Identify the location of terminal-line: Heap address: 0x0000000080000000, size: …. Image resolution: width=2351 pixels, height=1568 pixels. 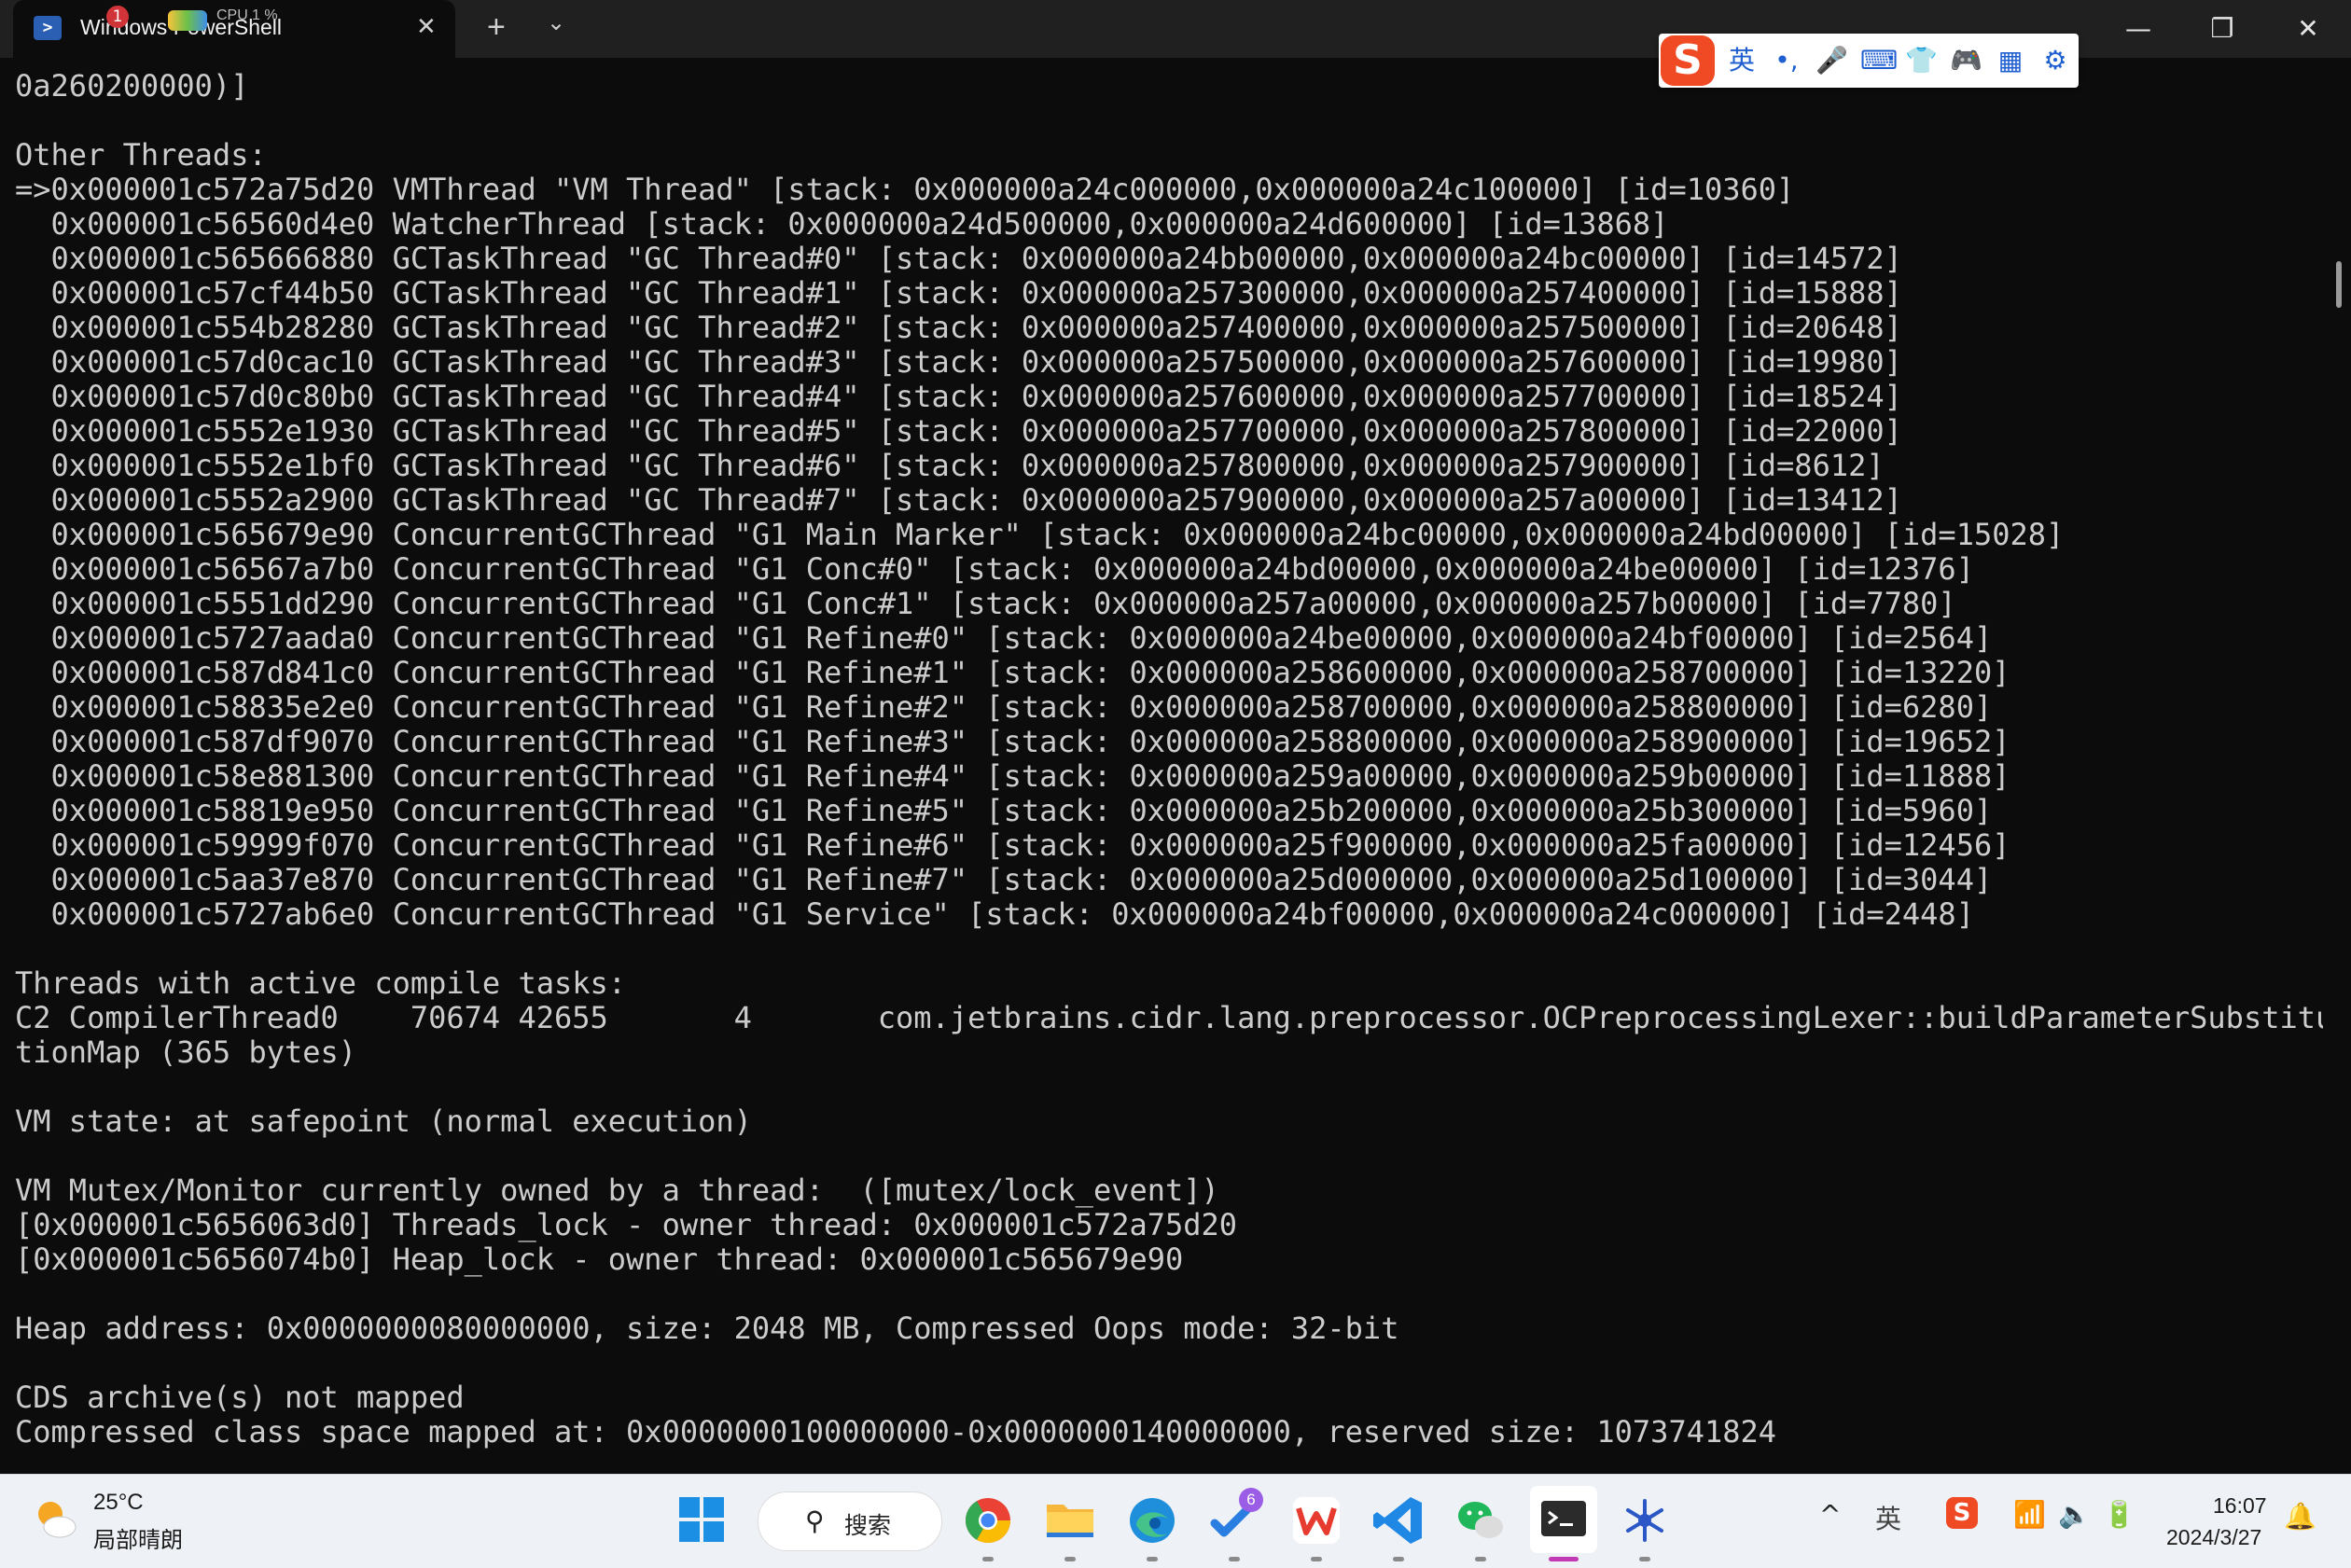
(707, 1328).